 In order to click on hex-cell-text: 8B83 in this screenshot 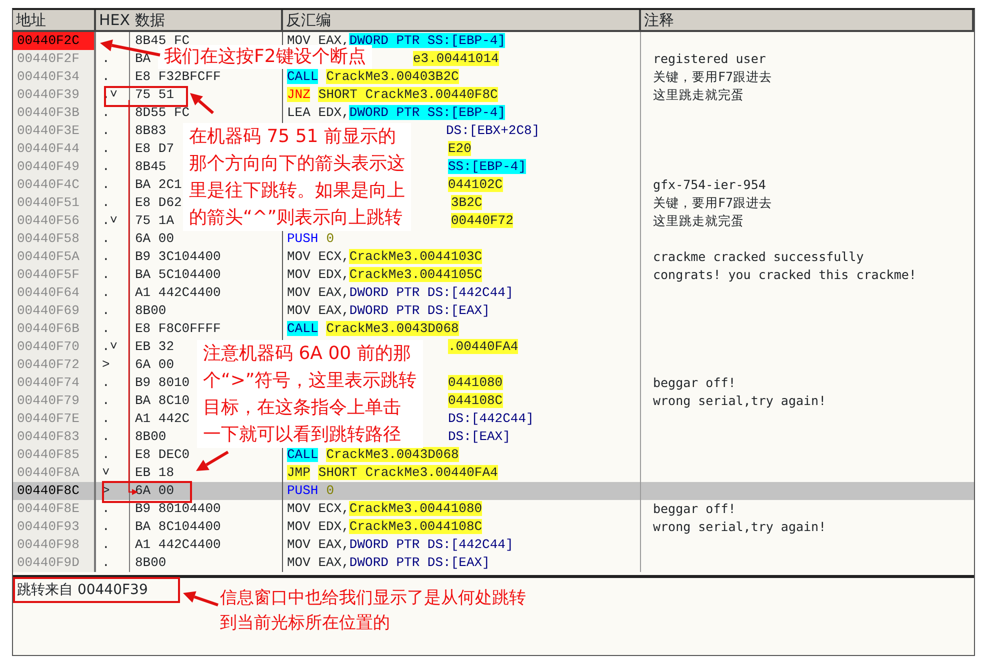, I will do `click(150, 131)`.